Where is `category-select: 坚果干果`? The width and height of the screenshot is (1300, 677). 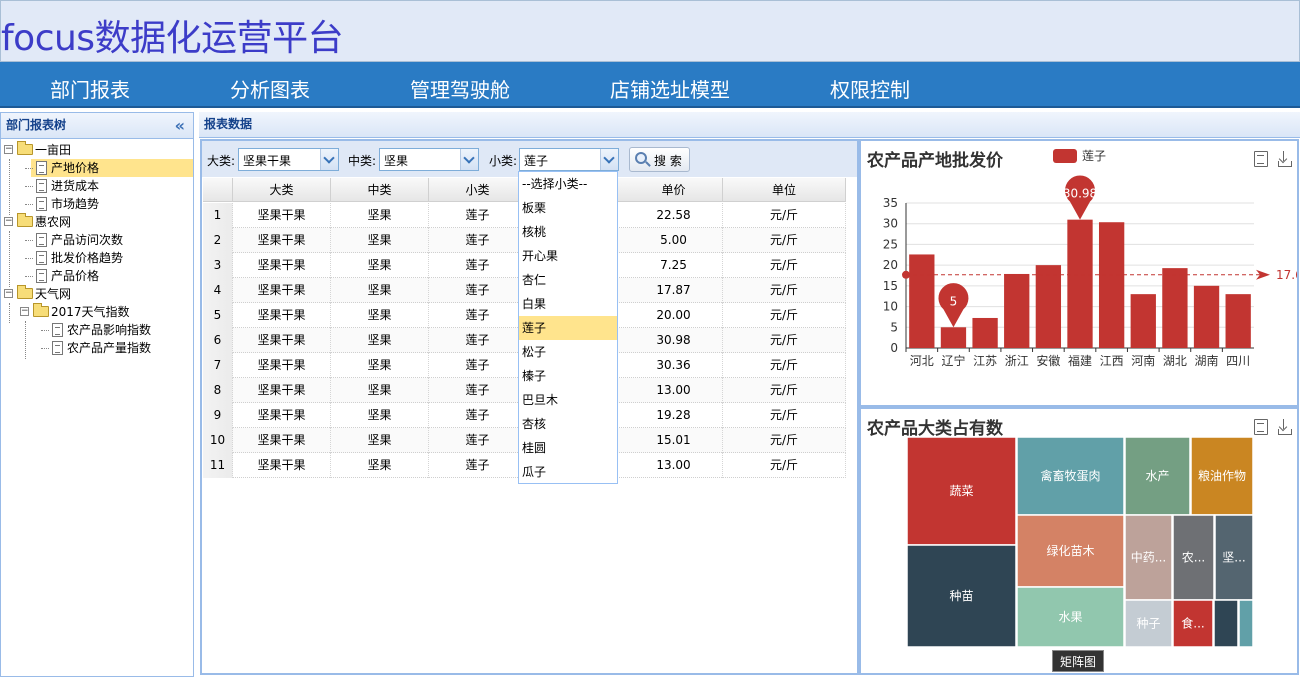 category-select: 坚果干果 is located at coordinates (288, 159).